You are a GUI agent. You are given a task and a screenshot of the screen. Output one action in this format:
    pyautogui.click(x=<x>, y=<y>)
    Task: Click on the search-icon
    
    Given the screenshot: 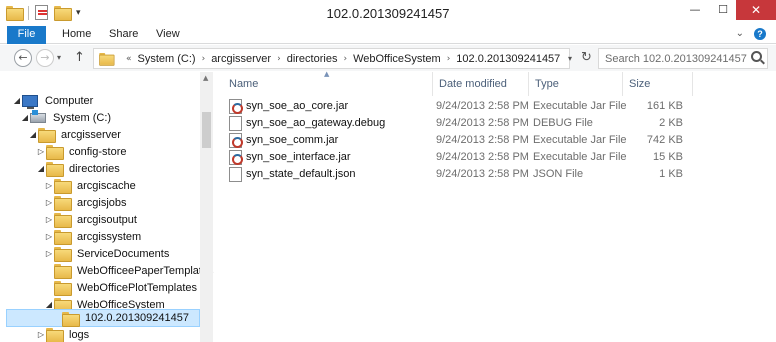 What is the action you would take?
    pyautogui.click(x=756, y=56)
    